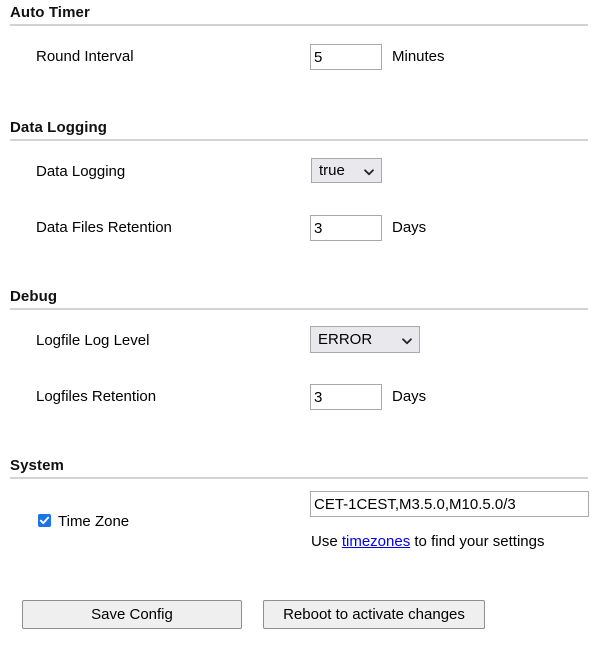  I want to click on section-divider-system, so click(299, 478).